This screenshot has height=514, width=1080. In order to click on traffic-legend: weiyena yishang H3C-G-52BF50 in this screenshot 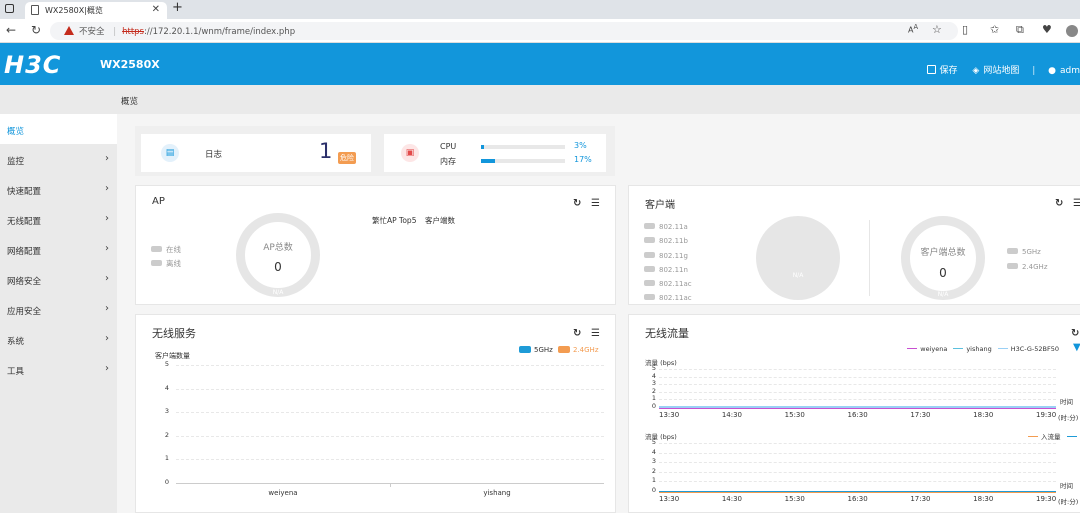, I will do `click(980, 349)`.